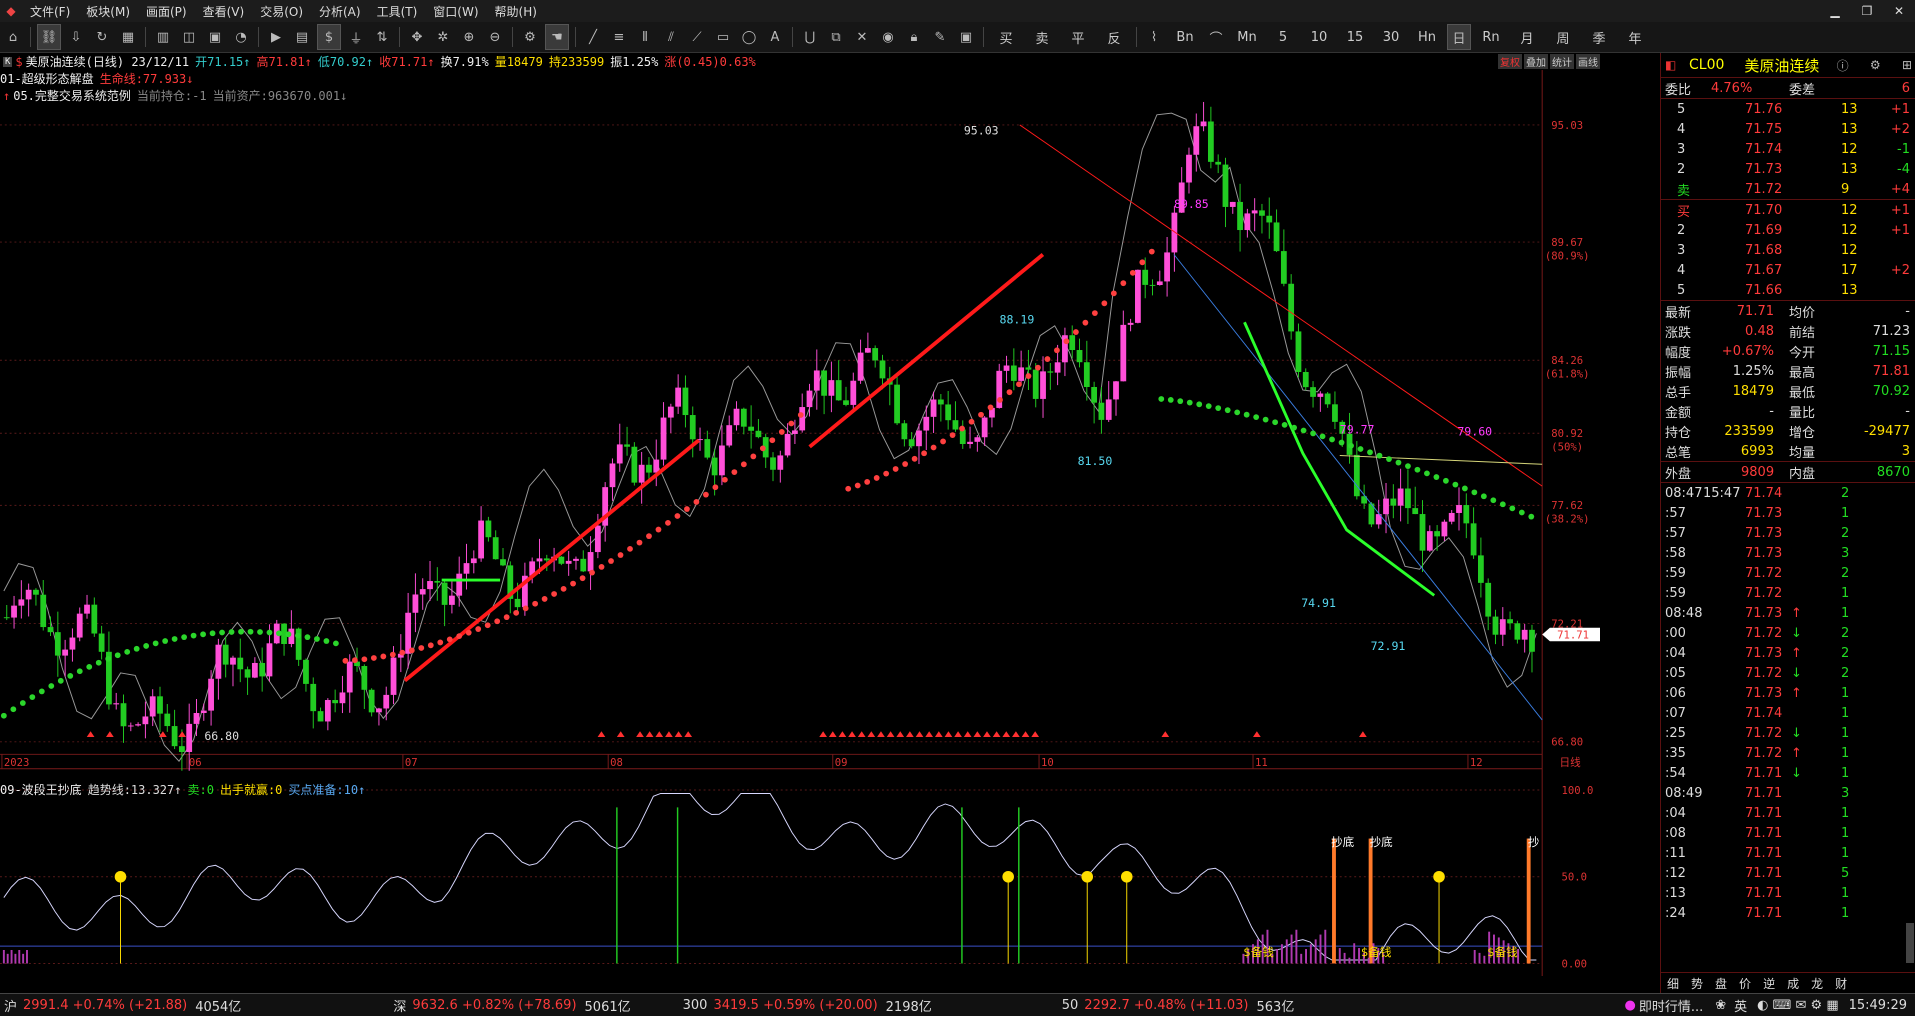 Image resolution: width=1915 pixels, height=1016 pixels. I want to click on vline-icon: ⦀, so click(645, 37).